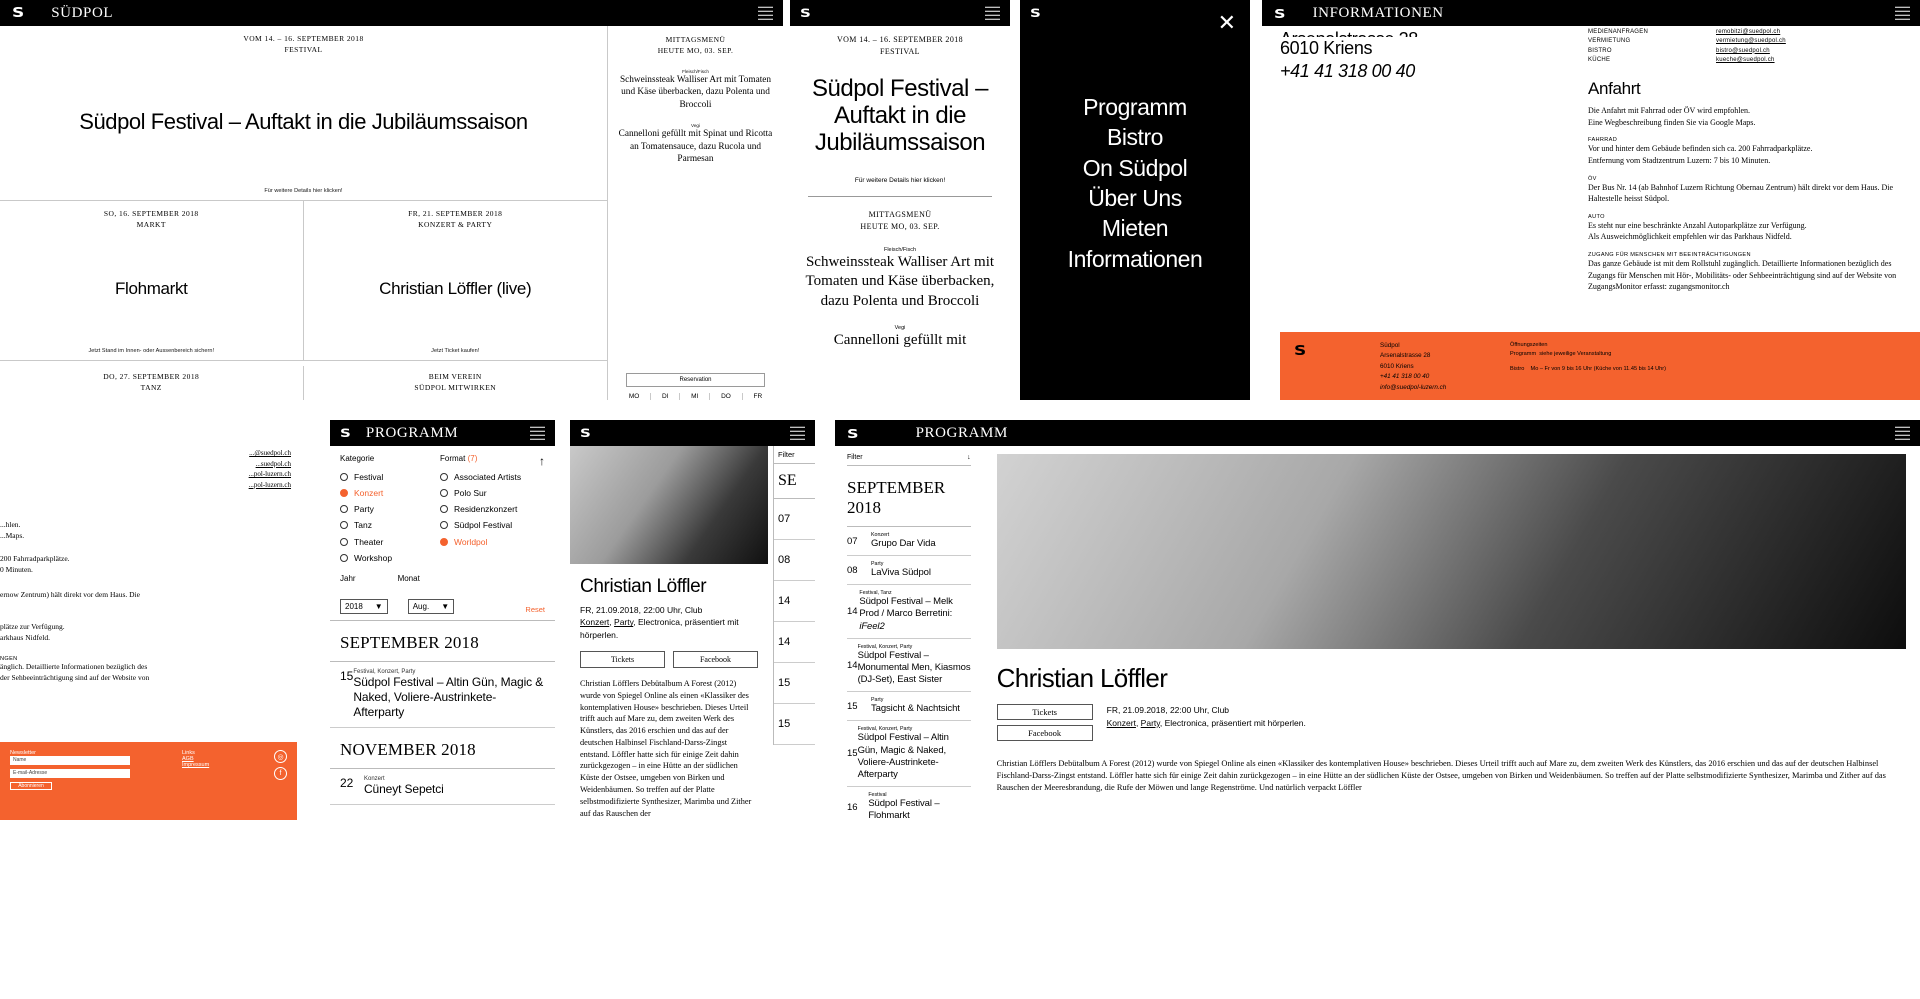  What do you see at coordinates (70, 760) in the screenshot?
I see `name-field: Name` at bounding box center [70, 760].